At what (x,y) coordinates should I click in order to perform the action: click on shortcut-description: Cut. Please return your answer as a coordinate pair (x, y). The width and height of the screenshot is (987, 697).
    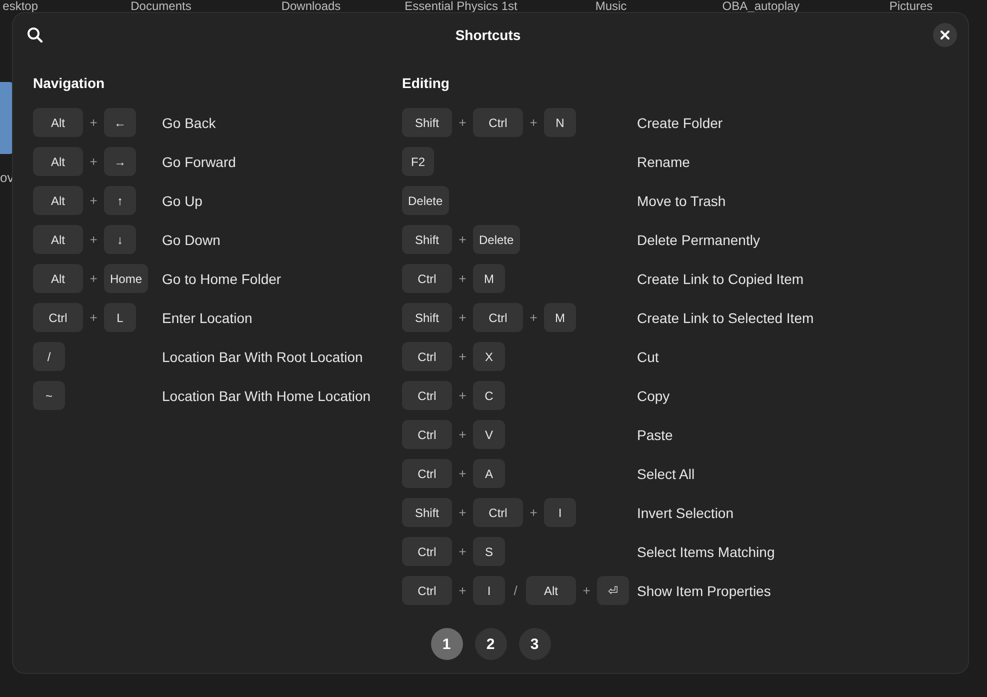
    Looking at the image, I should click on (648, 356).